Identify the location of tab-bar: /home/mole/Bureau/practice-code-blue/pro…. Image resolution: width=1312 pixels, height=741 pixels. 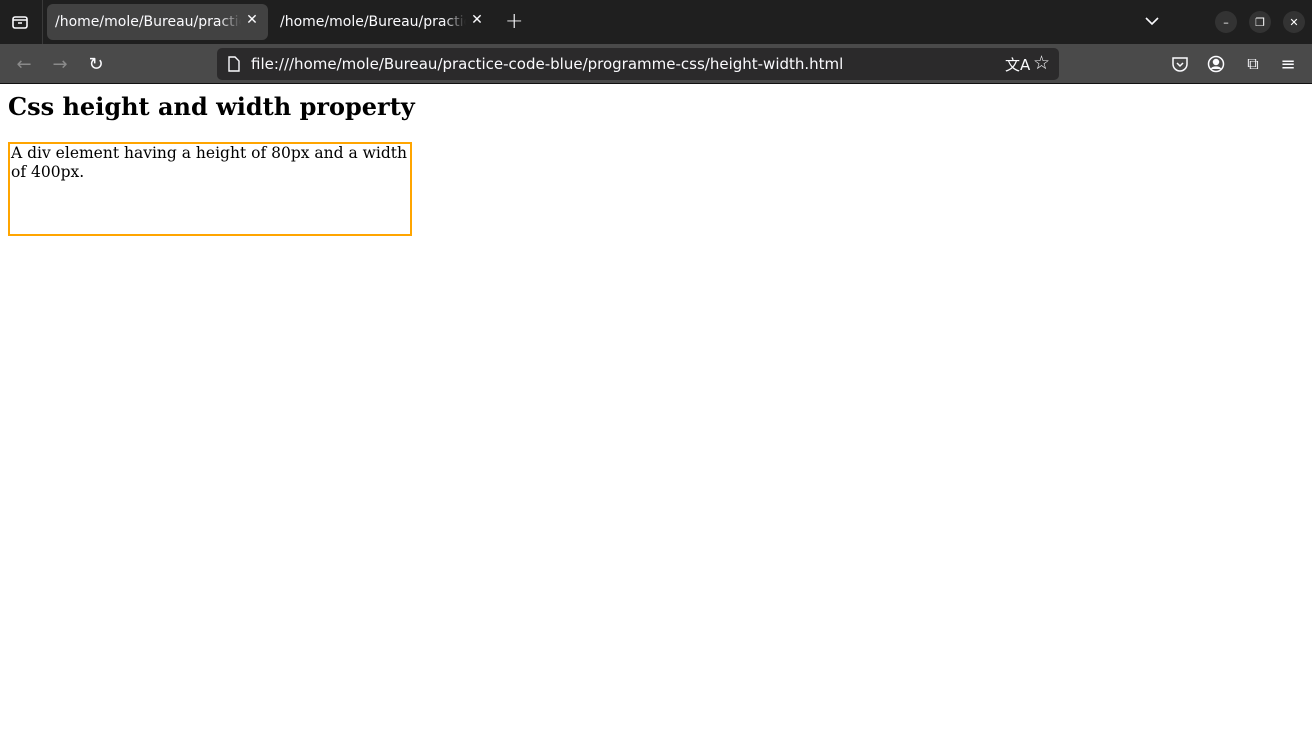
(656, 22).